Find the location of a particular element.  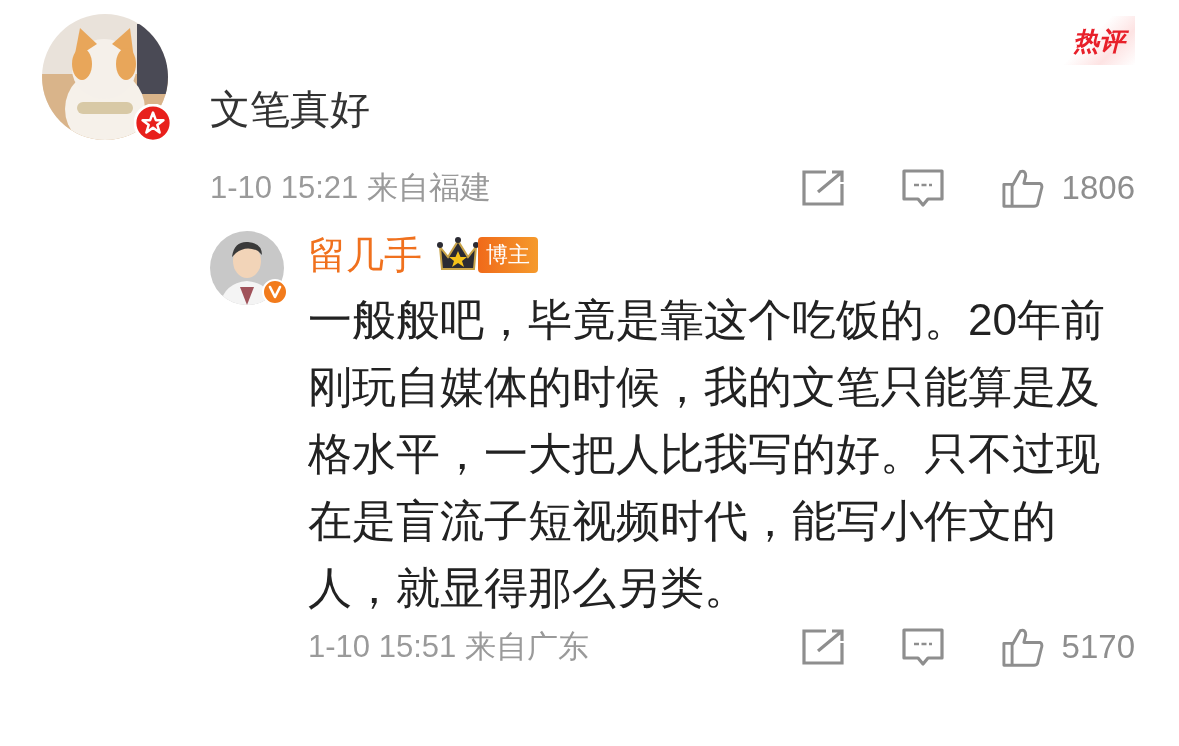

star-badge-icon is located at coordinates (153, 123).